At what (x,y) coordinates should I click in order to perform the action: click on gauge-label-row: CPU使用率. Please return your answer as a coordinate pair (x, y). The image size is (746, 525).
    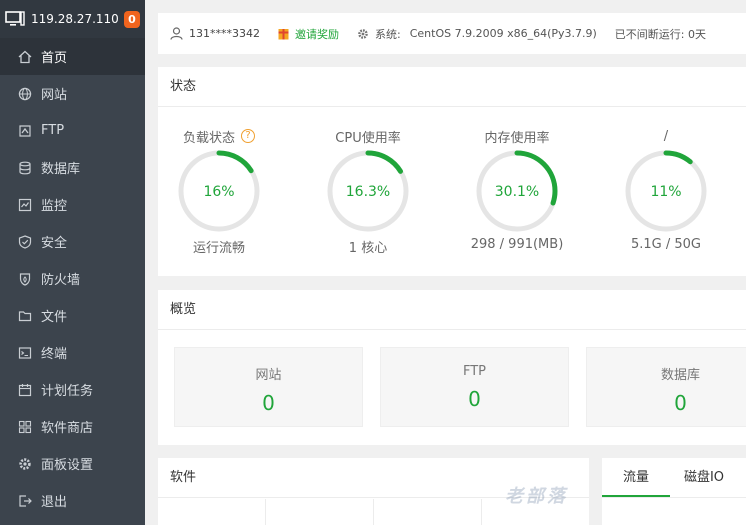
    Looking at the image, I should click on (368, 137).